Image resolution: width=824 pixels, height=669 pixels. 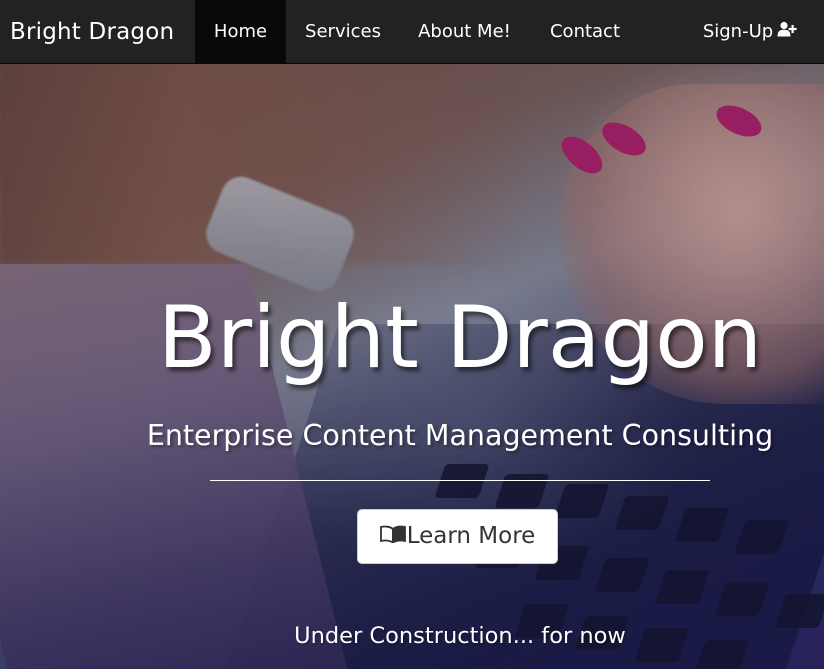 What do you see at coordinates (460, 480) in the screenshot?
I see `hero-divider` at bounding box center [460, 480].